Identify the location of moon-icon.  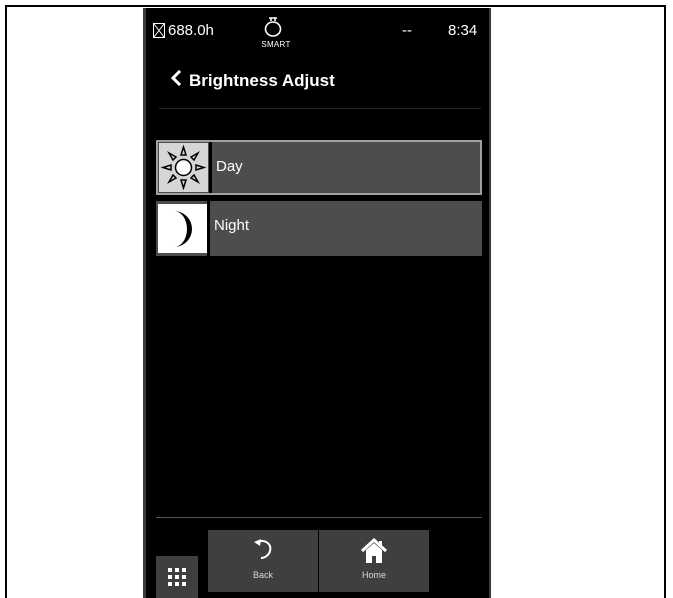
(183, 229).